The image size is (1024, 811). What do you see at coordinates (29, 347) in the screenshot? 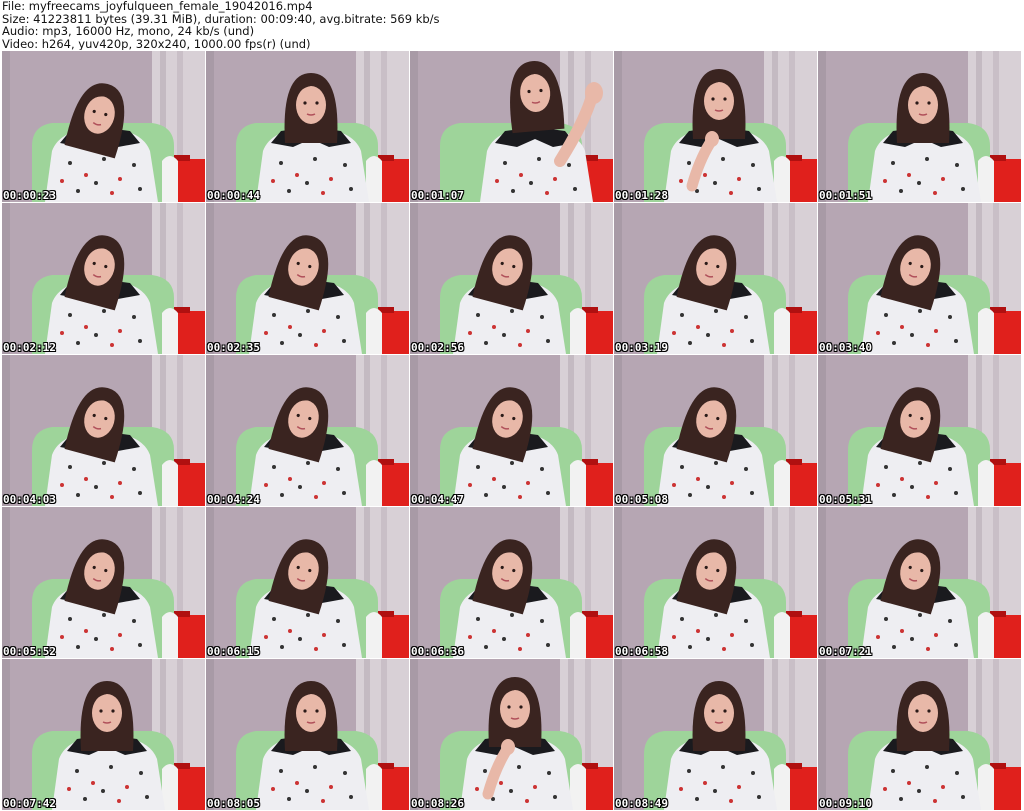
I see `frame-timestamp: 00:02:12` at bounding box center [29, 347].